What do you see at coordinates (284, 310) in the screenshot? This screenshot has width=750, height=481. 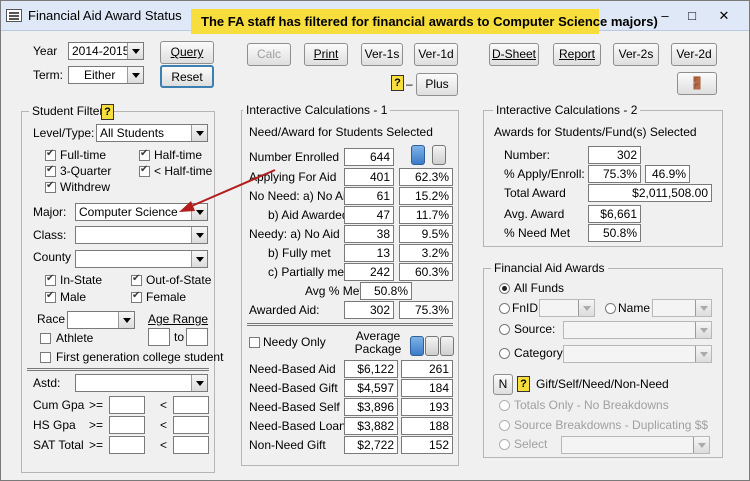 I see `awarded-label: Awarded Aid:` at bounding box center [284, 310].